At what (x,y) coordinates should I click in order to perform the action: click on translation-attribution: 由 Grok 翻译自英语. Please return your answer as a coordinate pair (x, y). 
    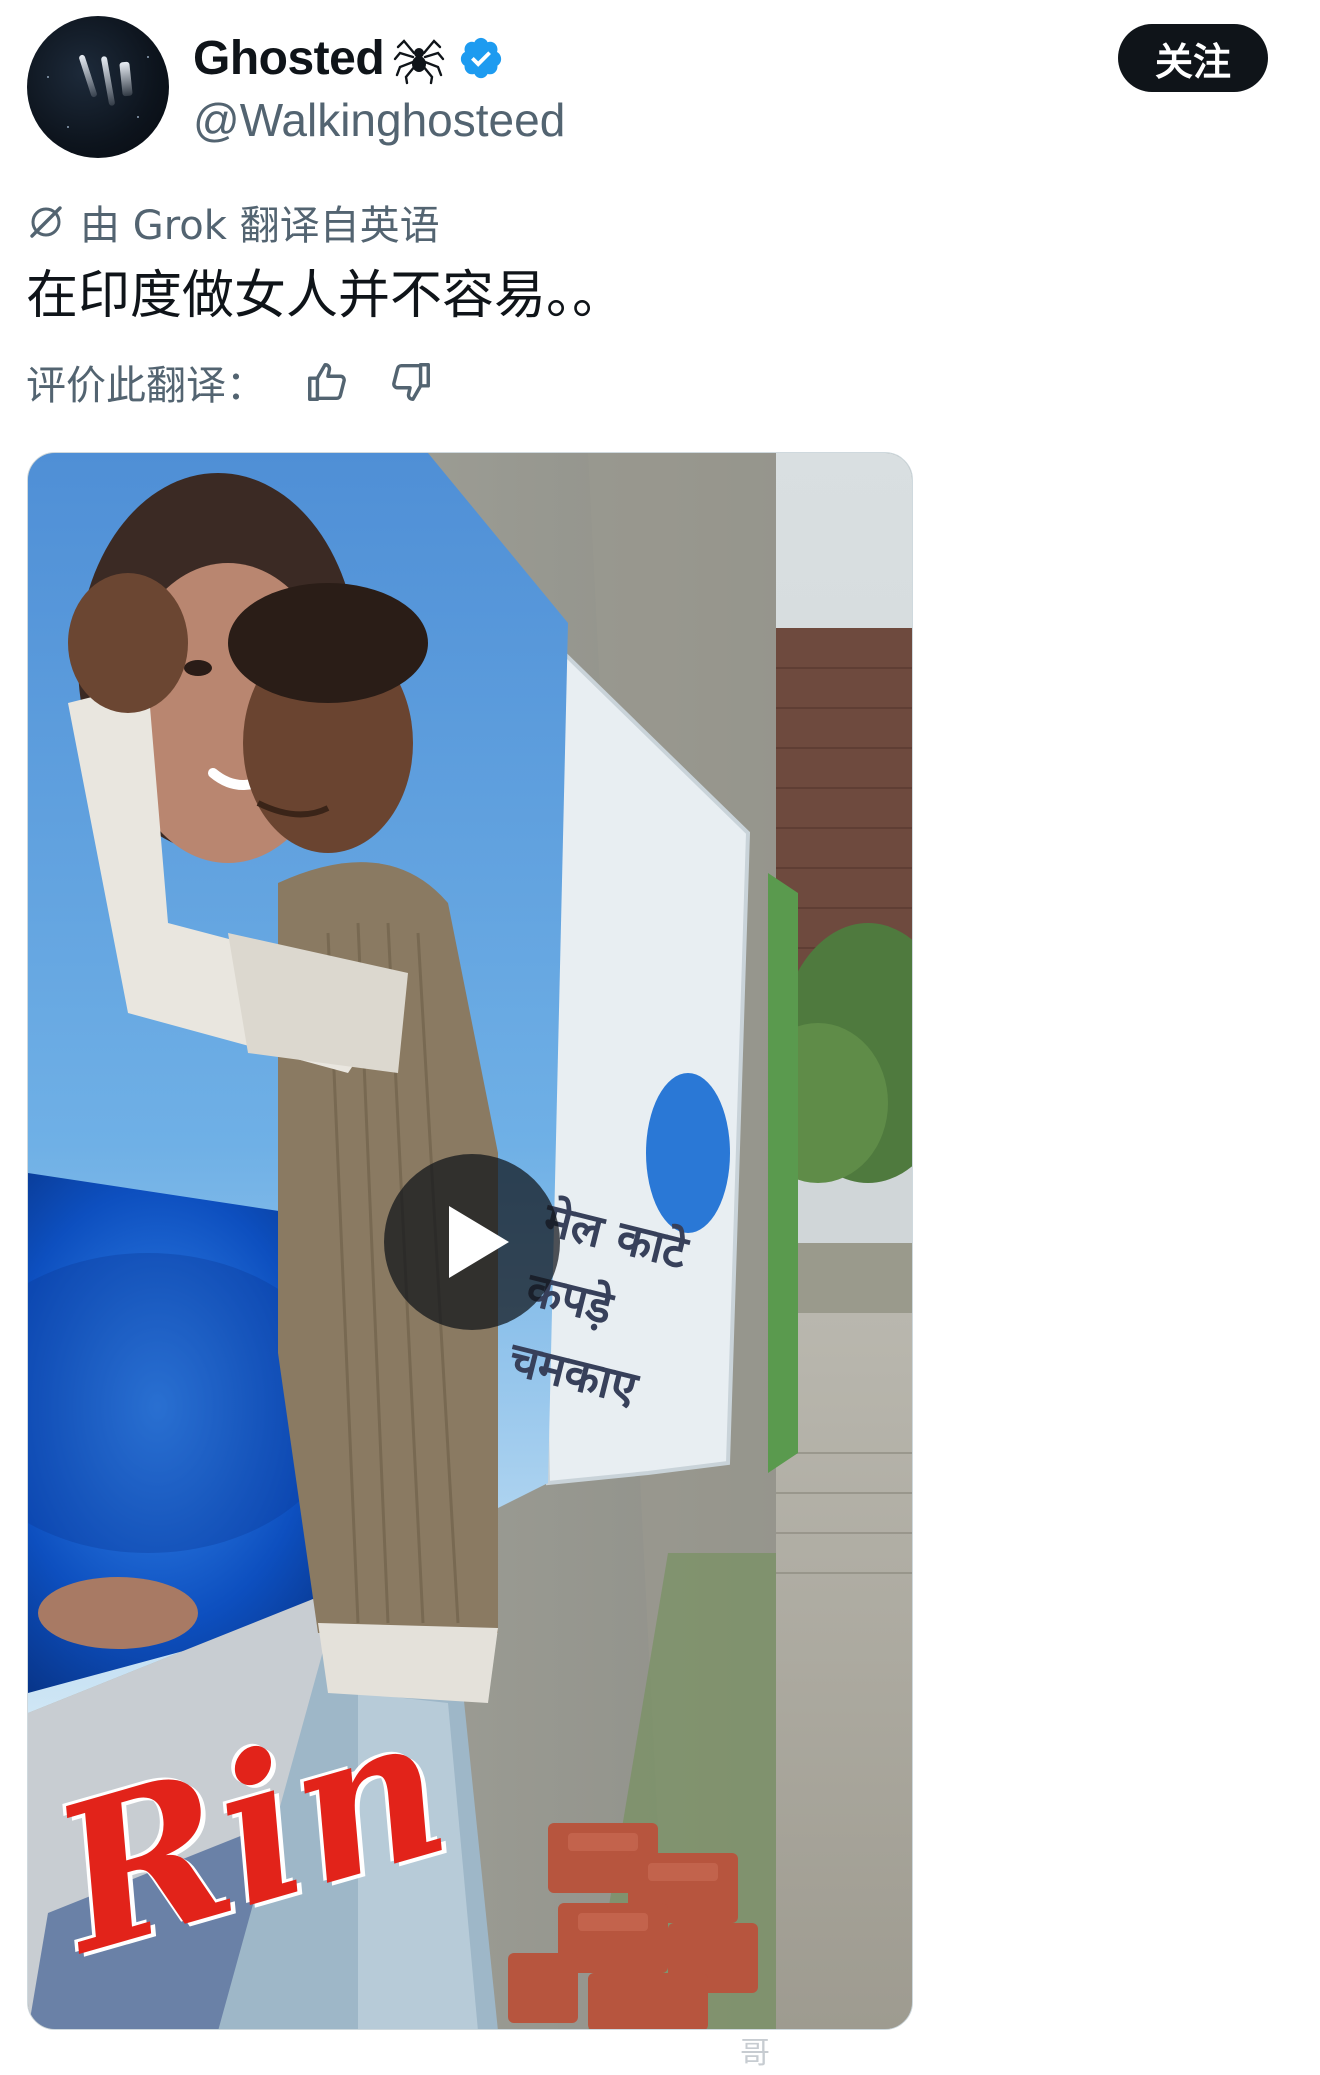
    Looking at the image, I should click on (233, 222).